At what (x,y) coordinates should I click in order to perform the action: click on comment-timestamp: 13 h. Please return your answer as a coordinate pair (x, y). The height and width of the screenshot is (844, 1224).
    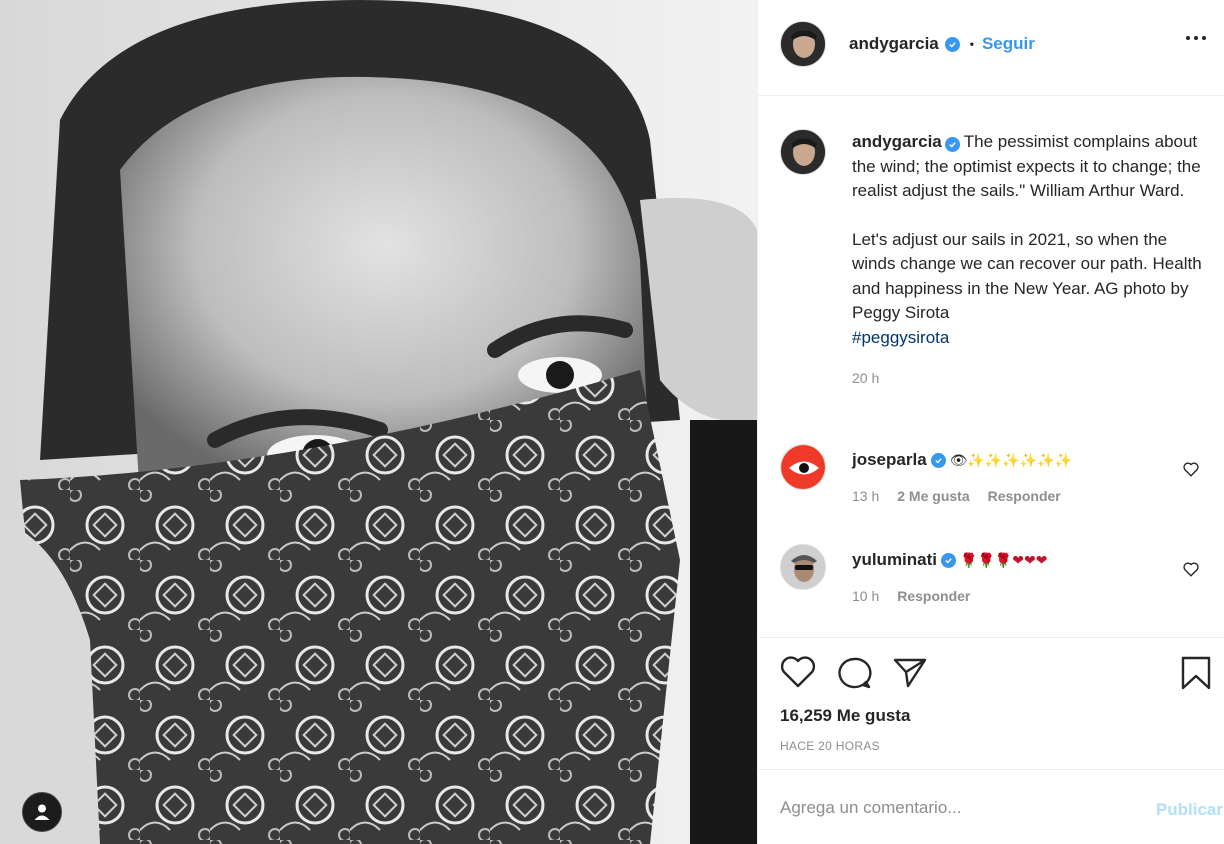
    Looking at the image, I should click on (865, 496).